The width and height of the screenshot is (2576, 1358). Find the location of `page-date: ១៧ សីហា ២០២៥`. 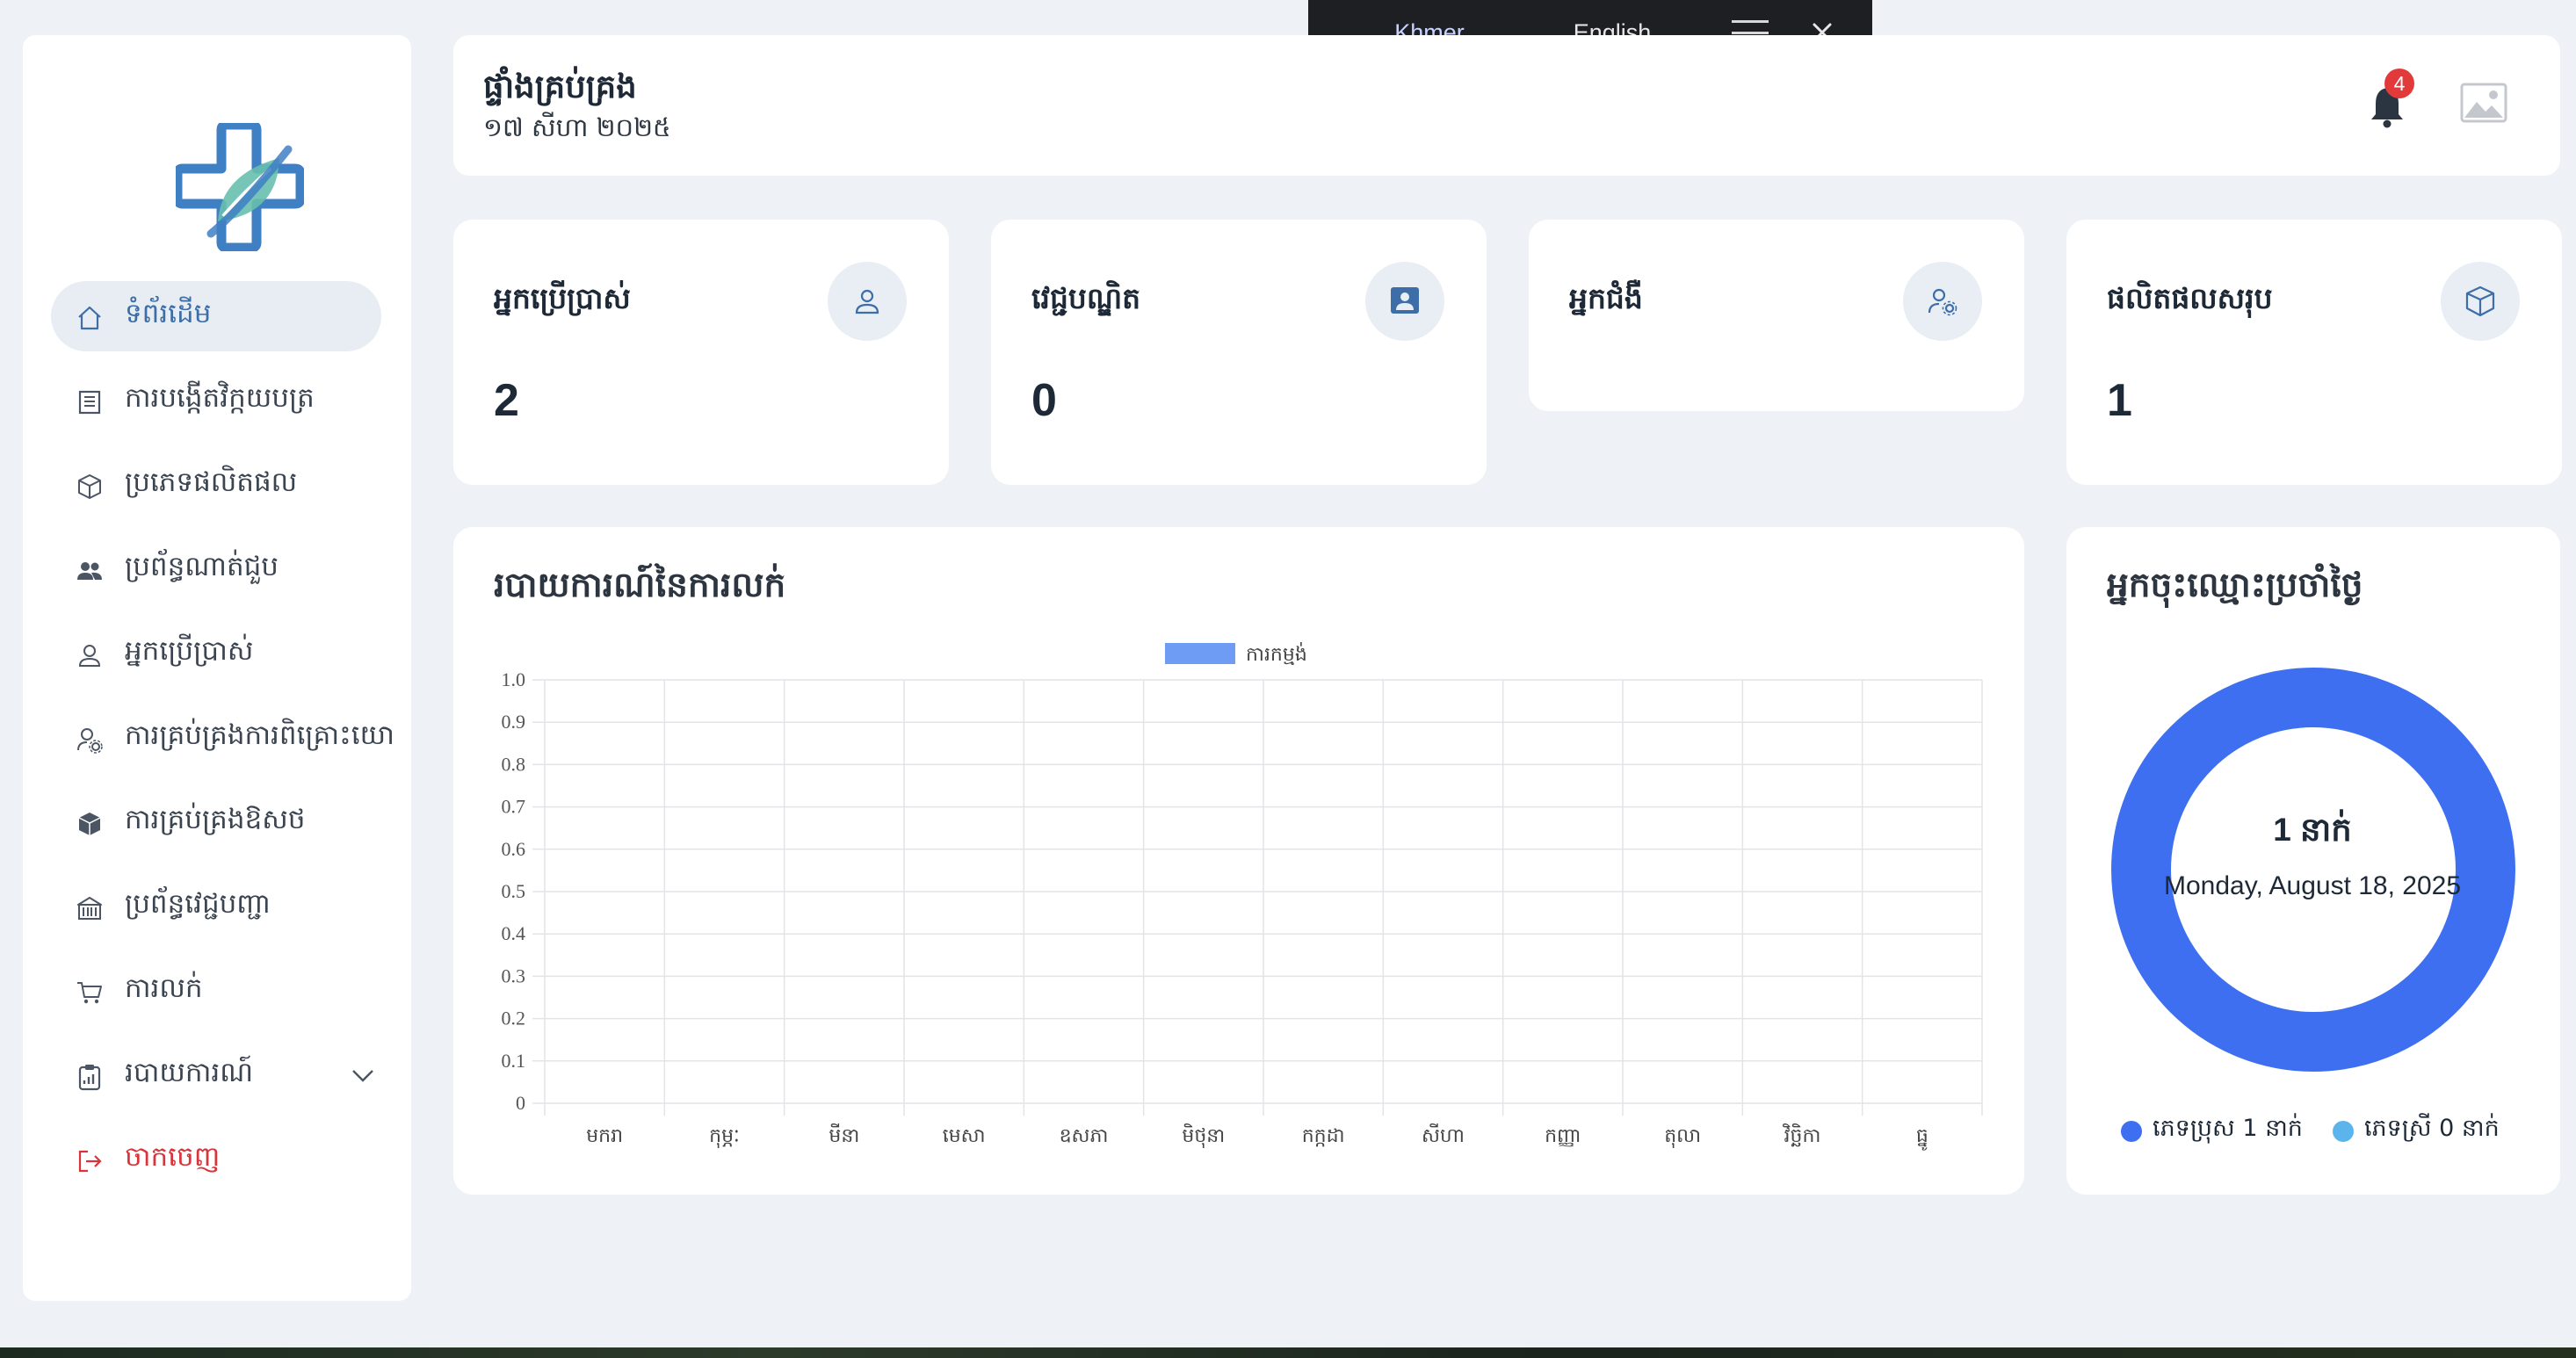

page-date: ១៧ សីហា ២០២៥ is located at coordinates (577, 127).